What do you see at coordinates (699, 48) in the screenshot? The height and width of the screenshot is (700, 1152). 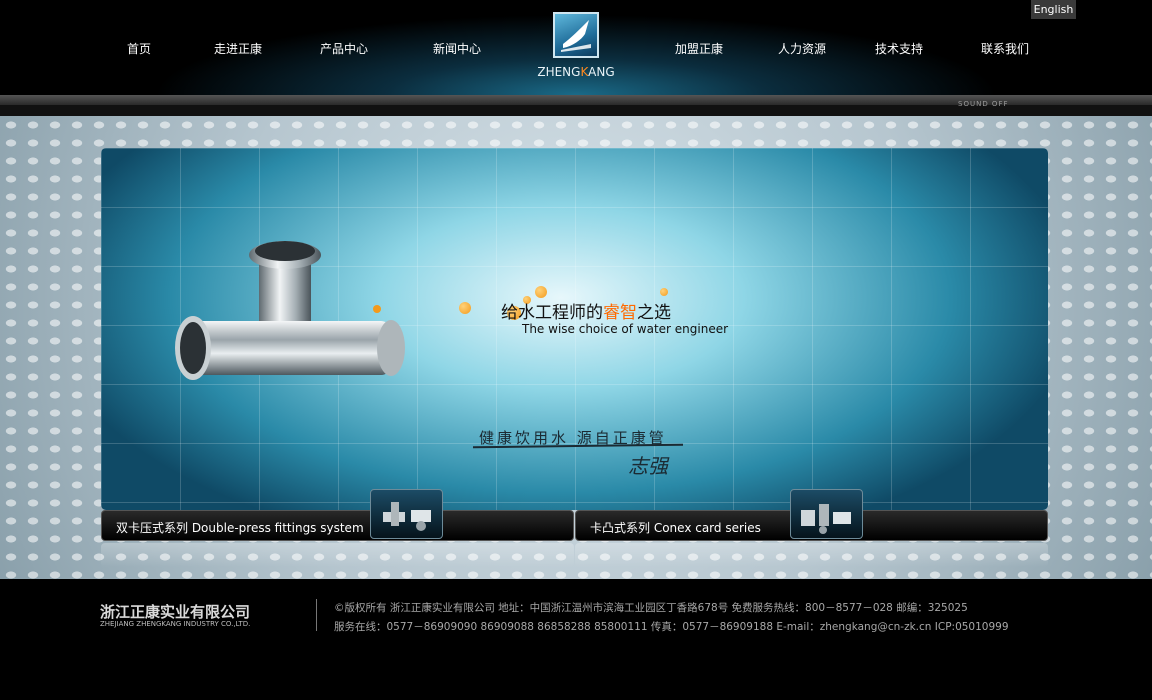 I see `nav-franchise: 加盟正康` at bounding box center [699, 48].